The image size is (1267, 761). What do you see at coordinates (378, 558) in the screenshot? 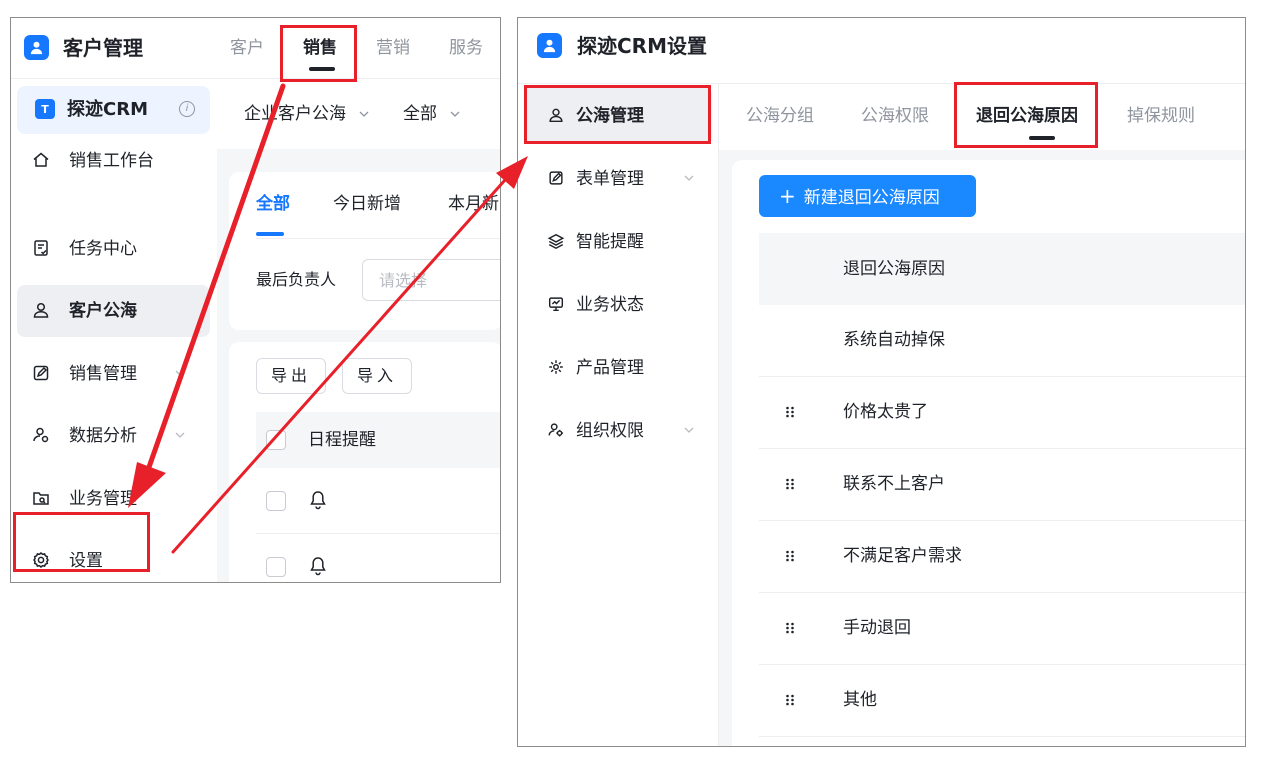
I see `table-row` at bounding box center [378, 558].